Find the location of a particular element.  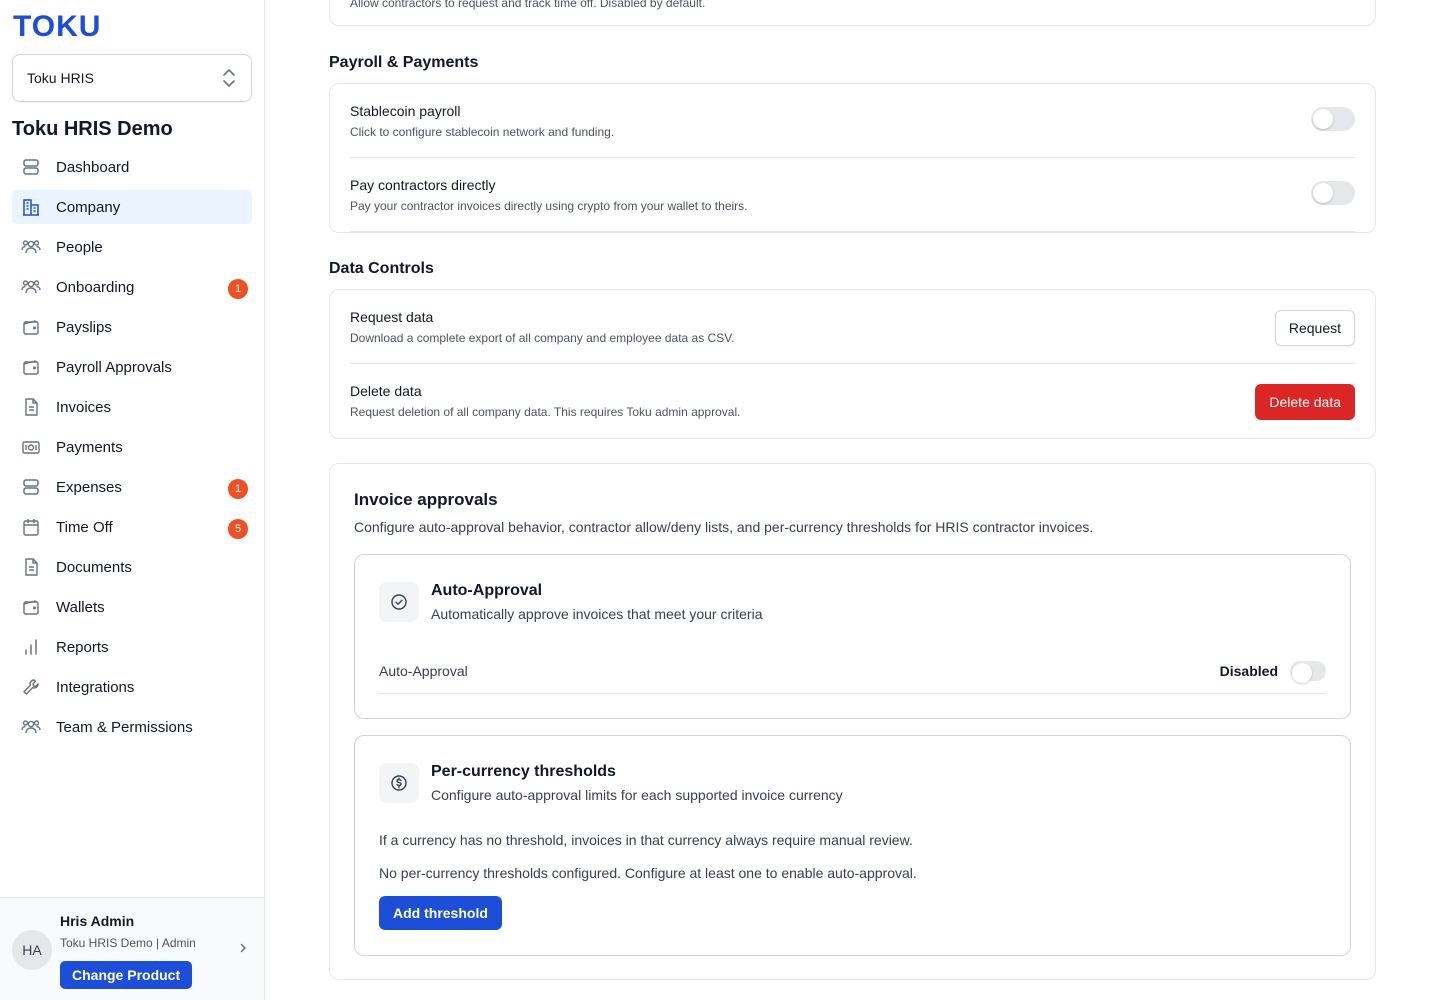

expenses-badge: 1 is located at coordinates (238, 489).